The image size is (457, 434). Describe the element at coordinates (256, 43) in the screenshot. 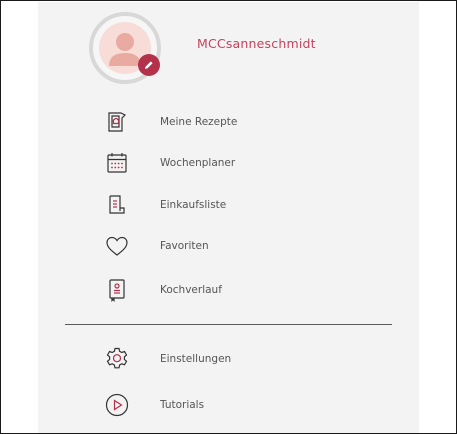

I see `username: MCCsanneschmidt` at that location.